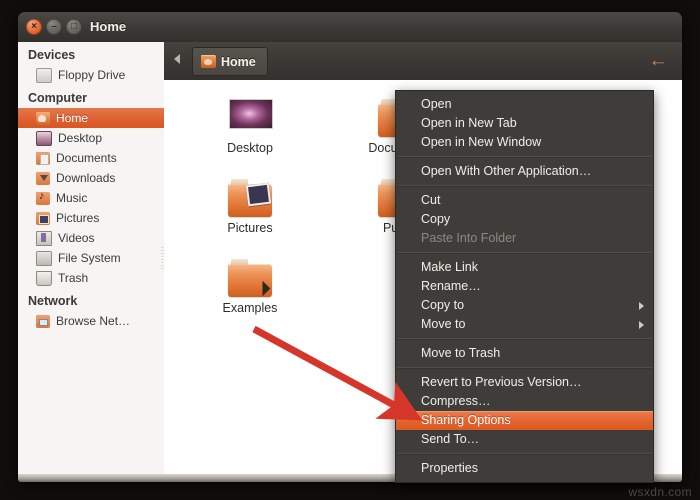  Describe the element at coordinates (469, 123) in the screenshot. I see `menu-item-label: Open in New Tab` at that location.